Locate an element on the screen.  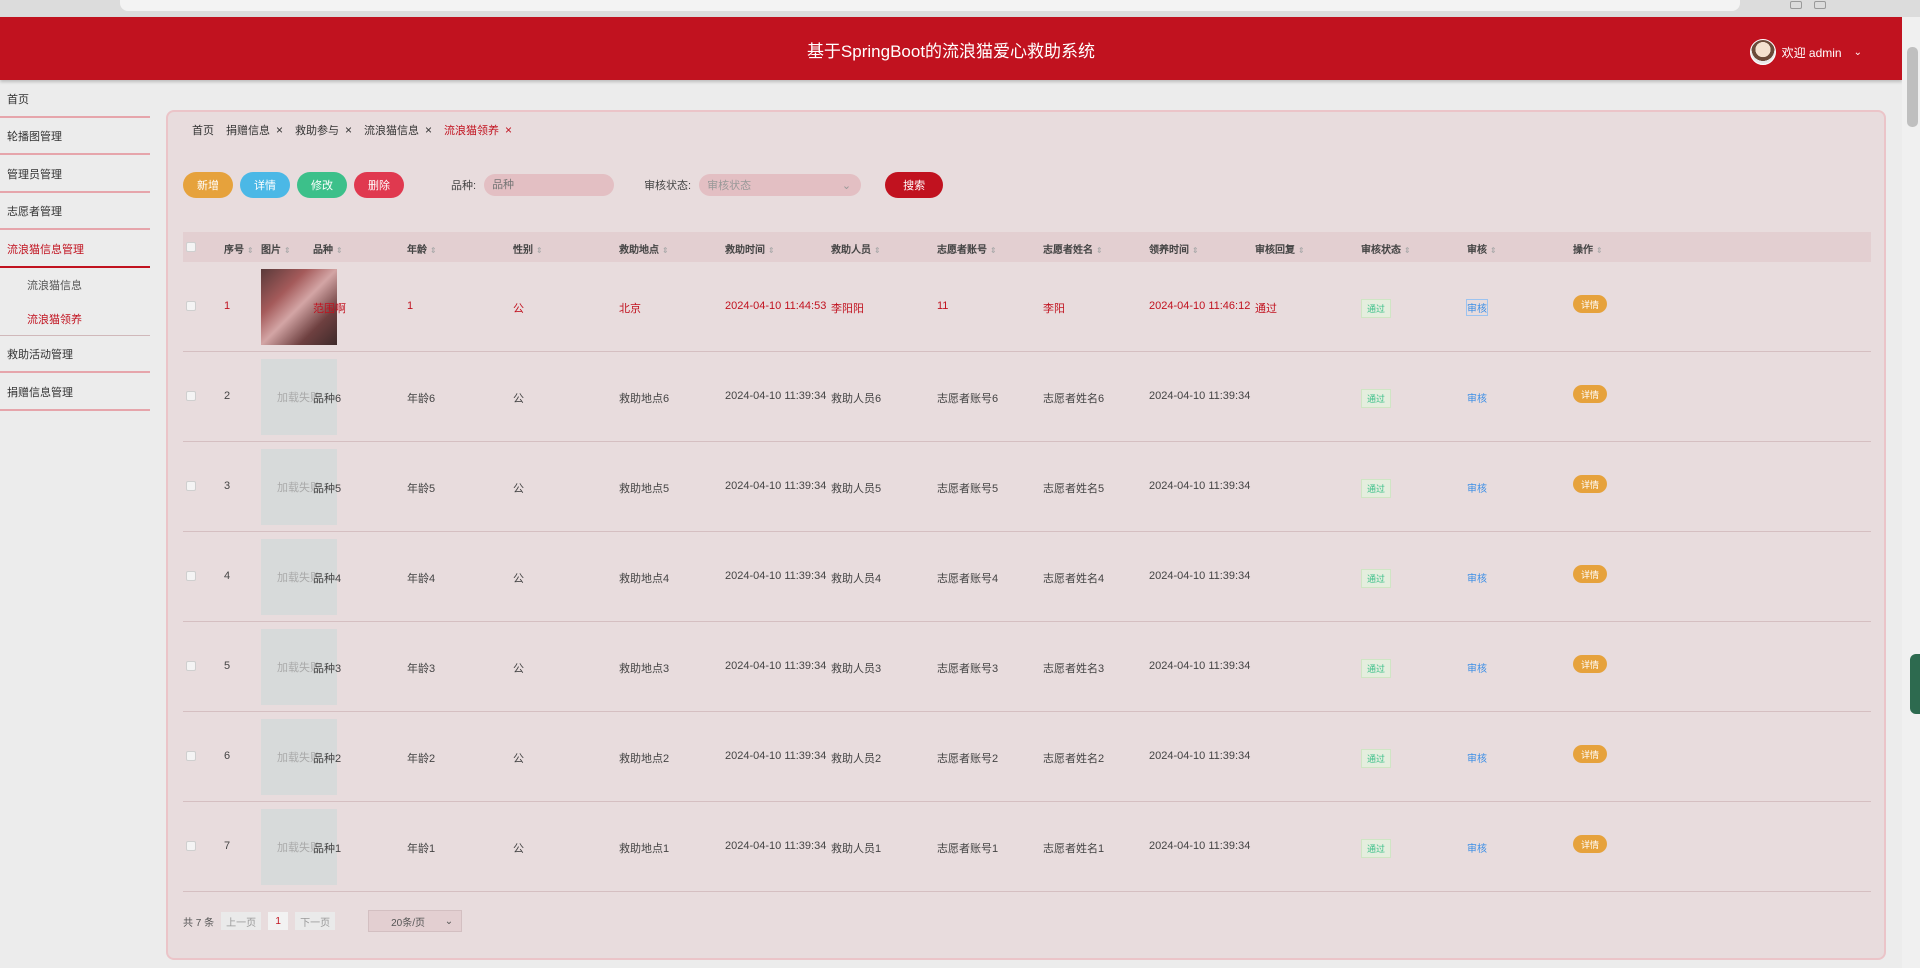
user-menu: 欢迎 admin ⌄ is located at coordinates (1805, 52).